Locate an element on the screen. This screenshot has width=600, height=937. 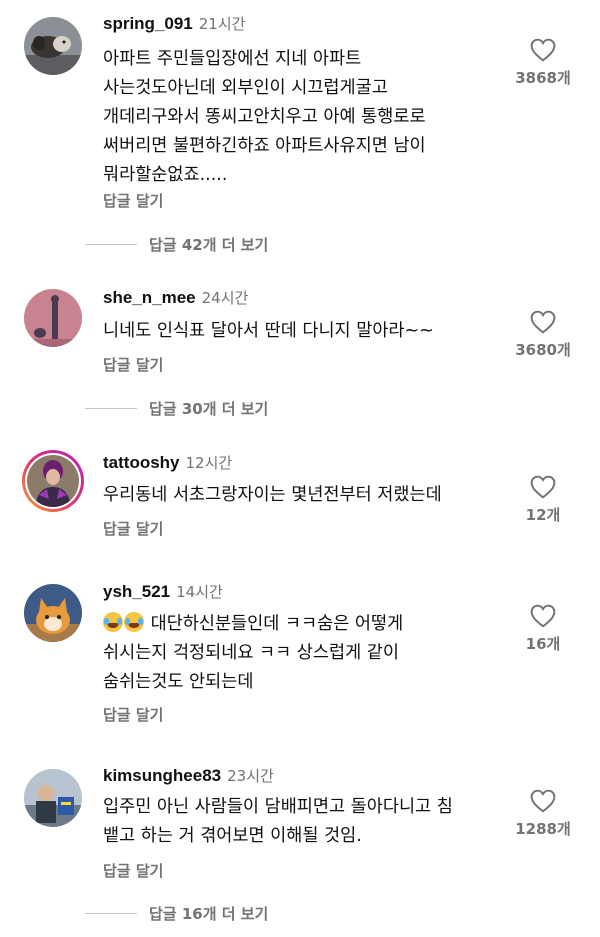
like-count: 3868개 is located at coordinates (543, 78).